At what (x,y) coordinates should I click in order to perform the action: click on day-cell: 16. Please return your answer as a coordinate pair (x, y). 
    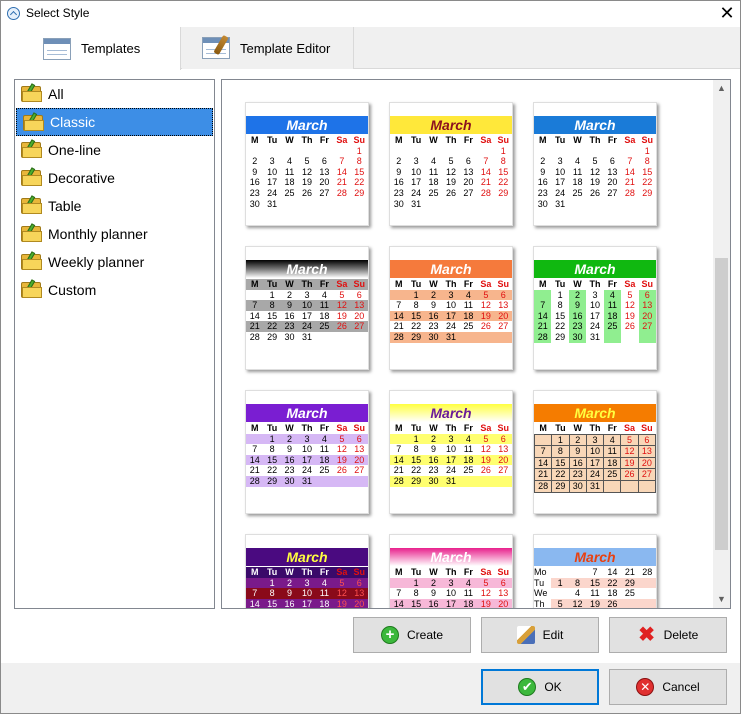
    Looking at the image, I should click on (289, 459).